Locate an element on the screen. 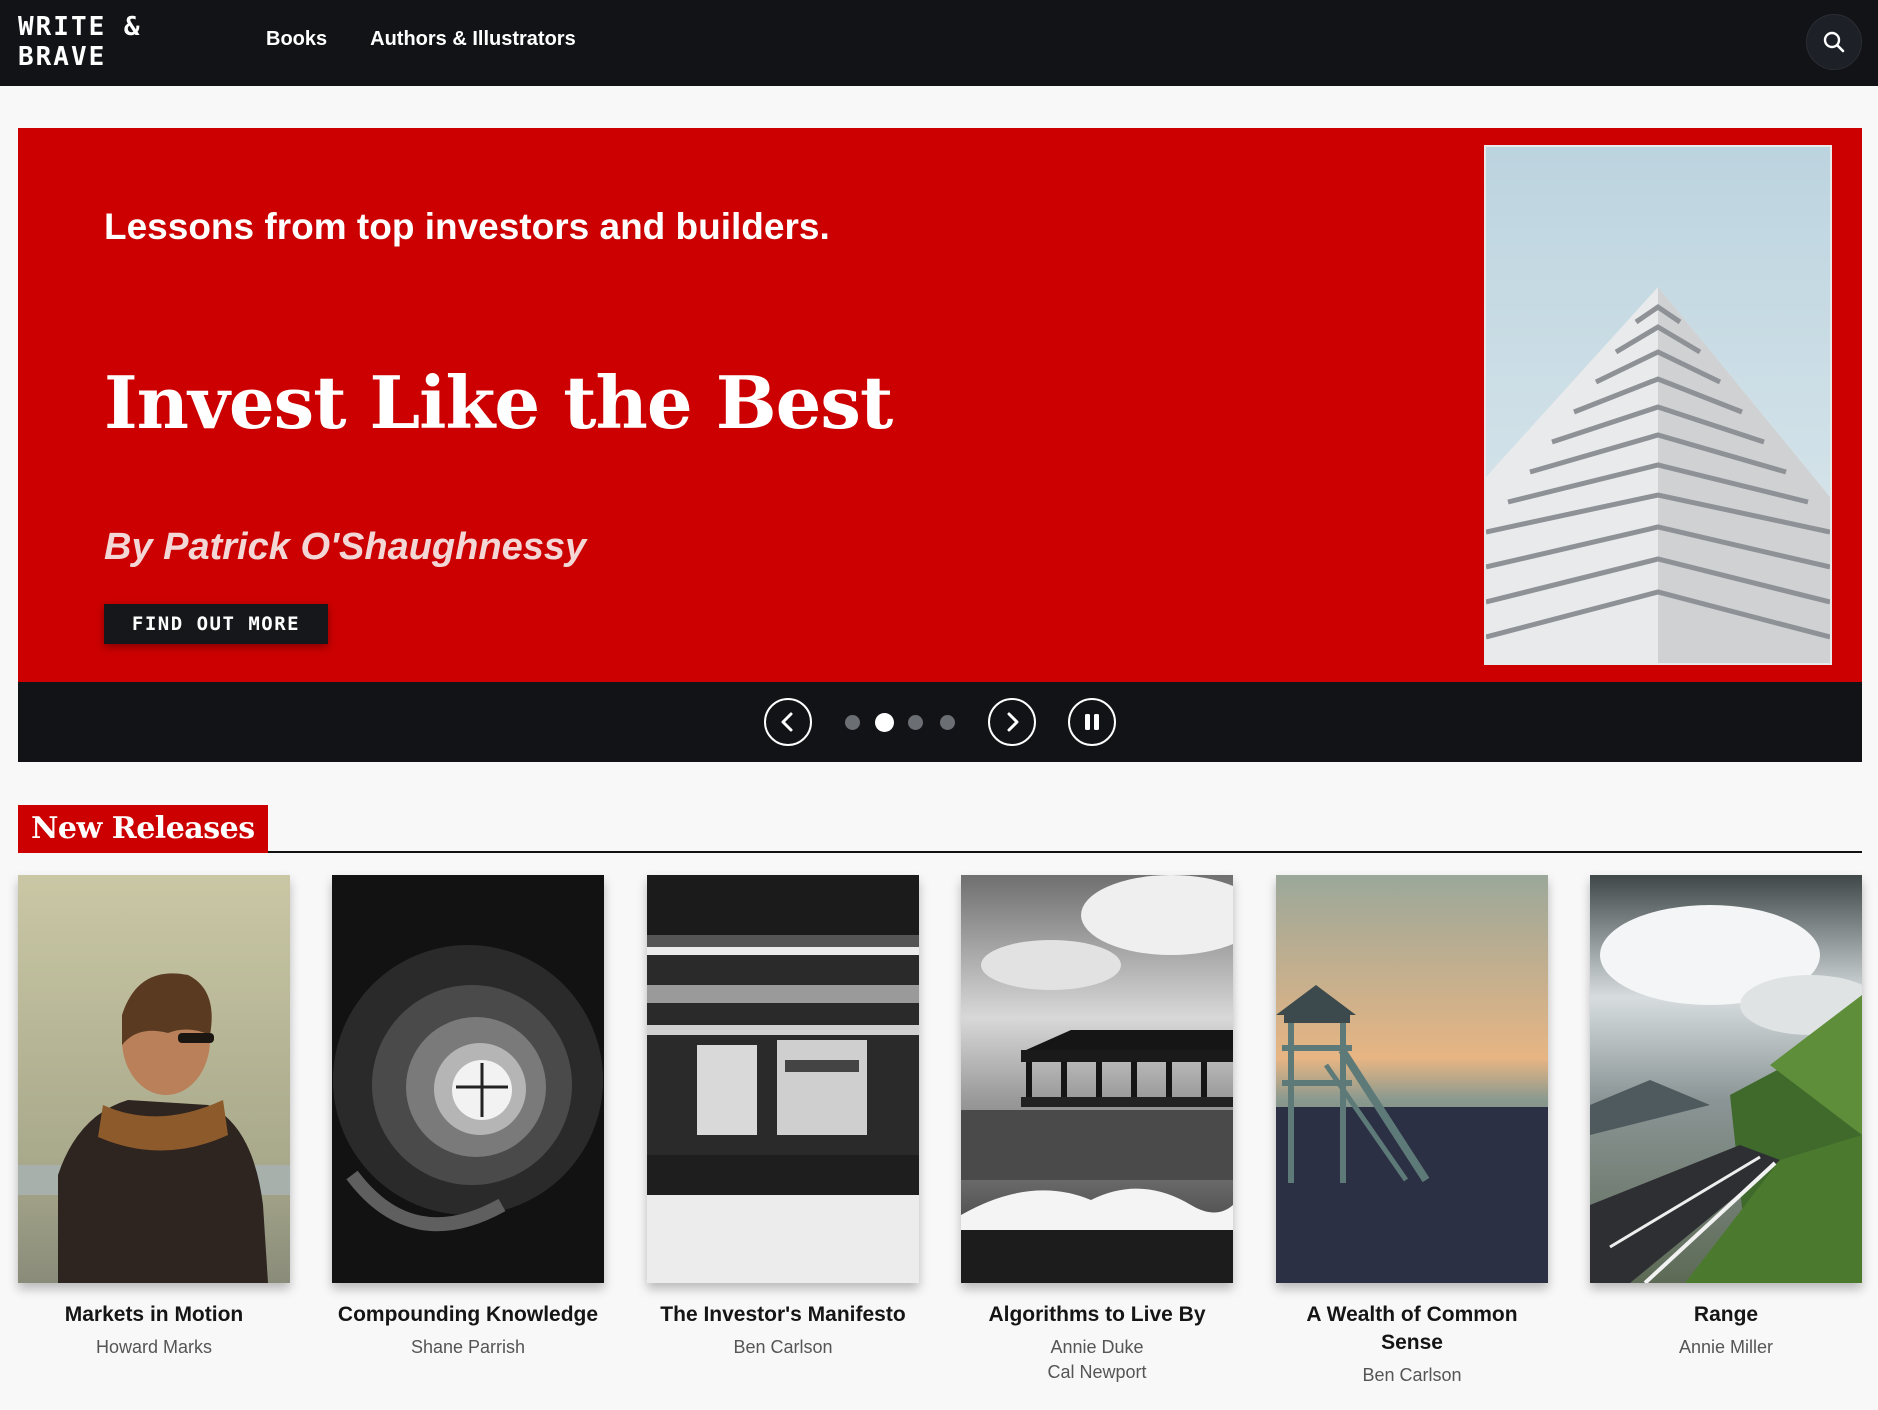 The image size is (1878, 1410). book-card: Markets in Motion Howard Marks is located at coordinates (154, 1117).